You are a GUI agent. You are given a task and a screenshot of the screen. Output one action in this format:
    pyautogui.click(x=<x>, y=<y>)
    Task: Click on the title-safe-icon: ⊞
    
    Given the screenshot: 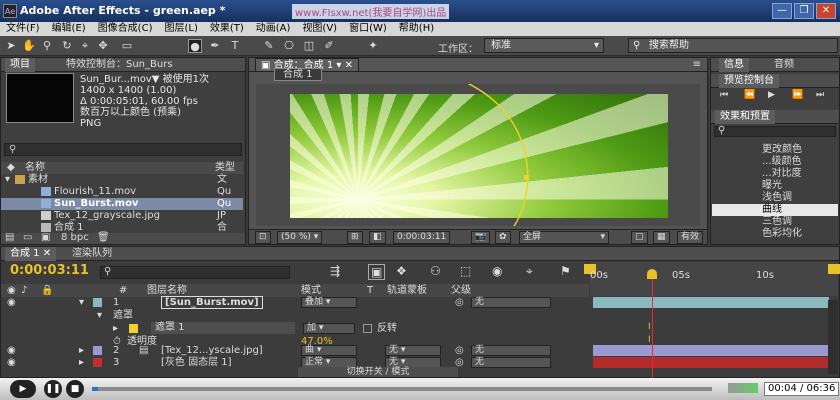 What is the action you would take?
    pyautogui.click(x=355, y=237)
    